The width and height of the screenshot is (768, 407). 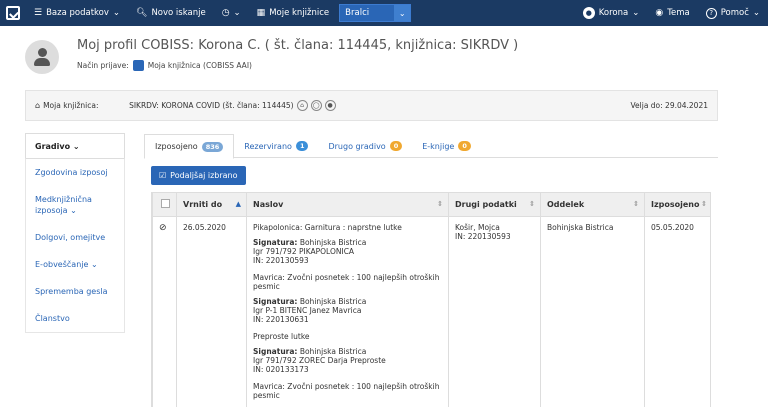 What do you see at coordinates (677, 311) in the screenshot?
I see `borrowed-date-cell: 05.05.2020` at bounding box center [677, 311].